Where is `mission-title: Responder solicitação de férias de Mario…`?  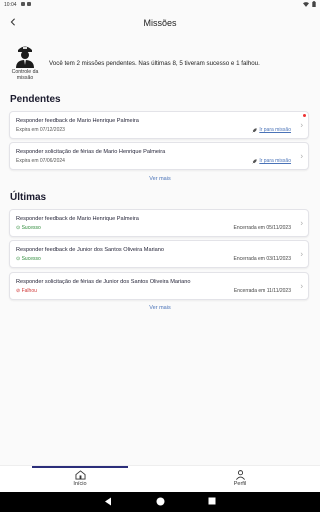
mission-title: Responder solicitação de férias de Mario… is located at coordinates (91, 152).